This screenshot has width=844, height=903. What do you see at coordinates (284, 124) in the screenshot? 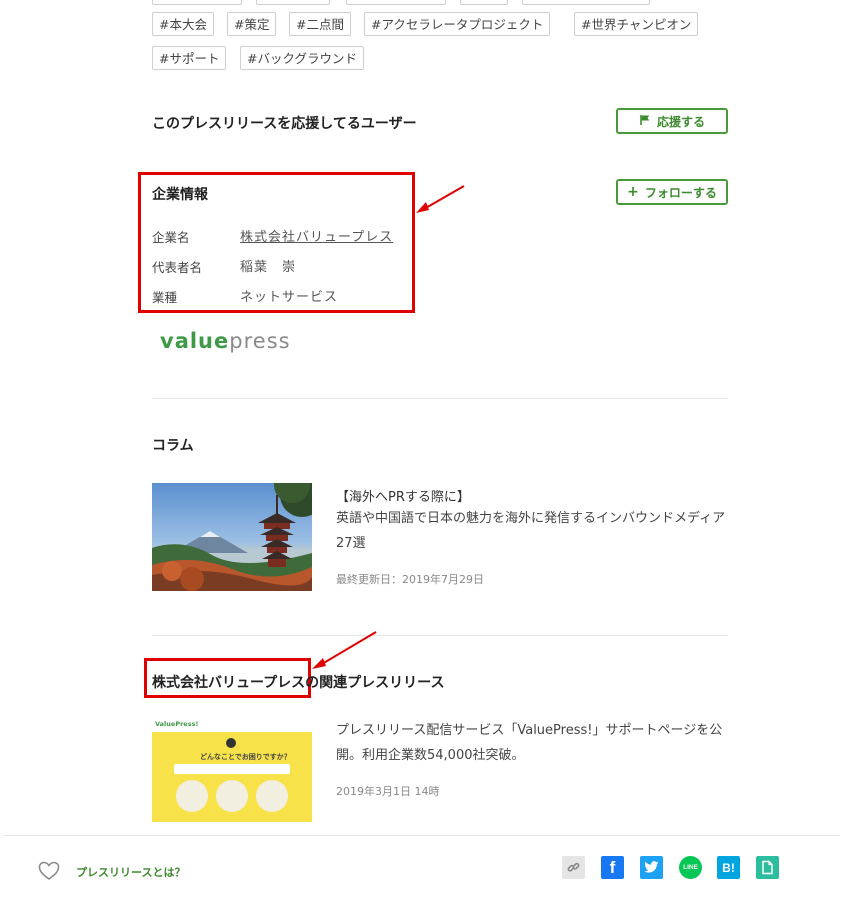
I see `supporters-heading: このプレスリリースを応援してるユーザー` at bounding box center [284, 124].